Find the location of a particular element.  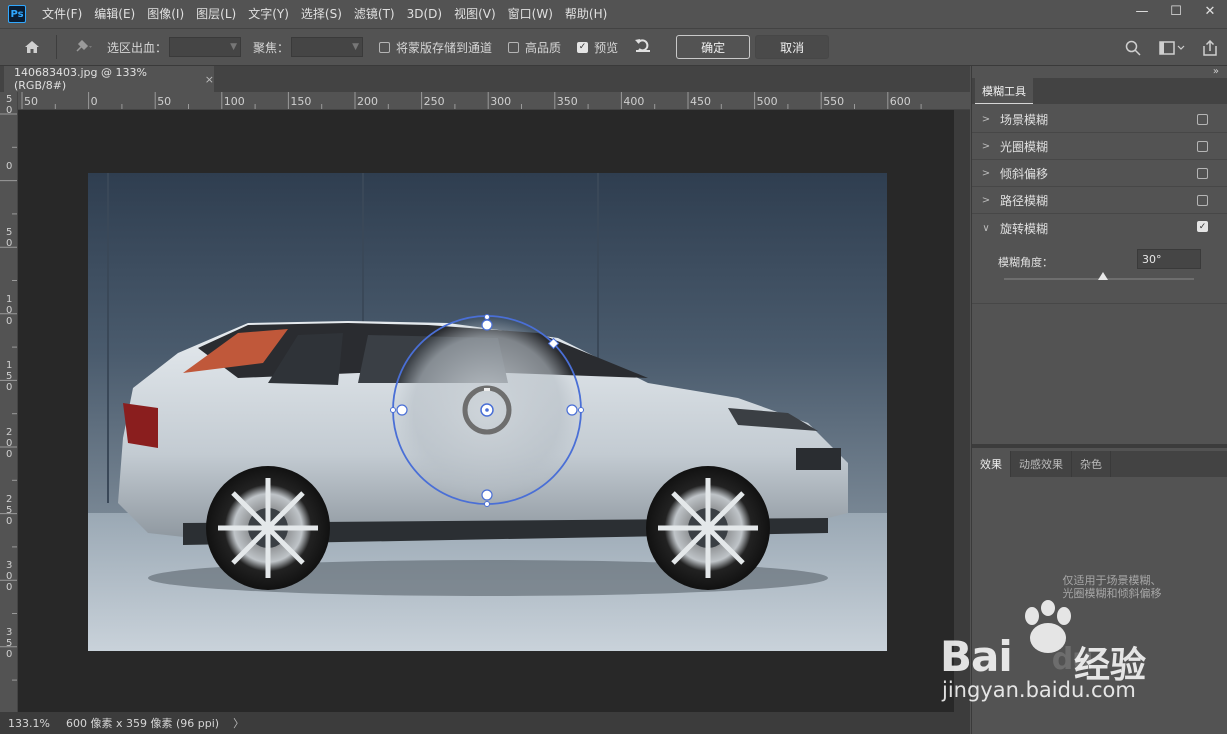

tab-motion-effects: 动感效果 is located at coordinates (1041, 464).